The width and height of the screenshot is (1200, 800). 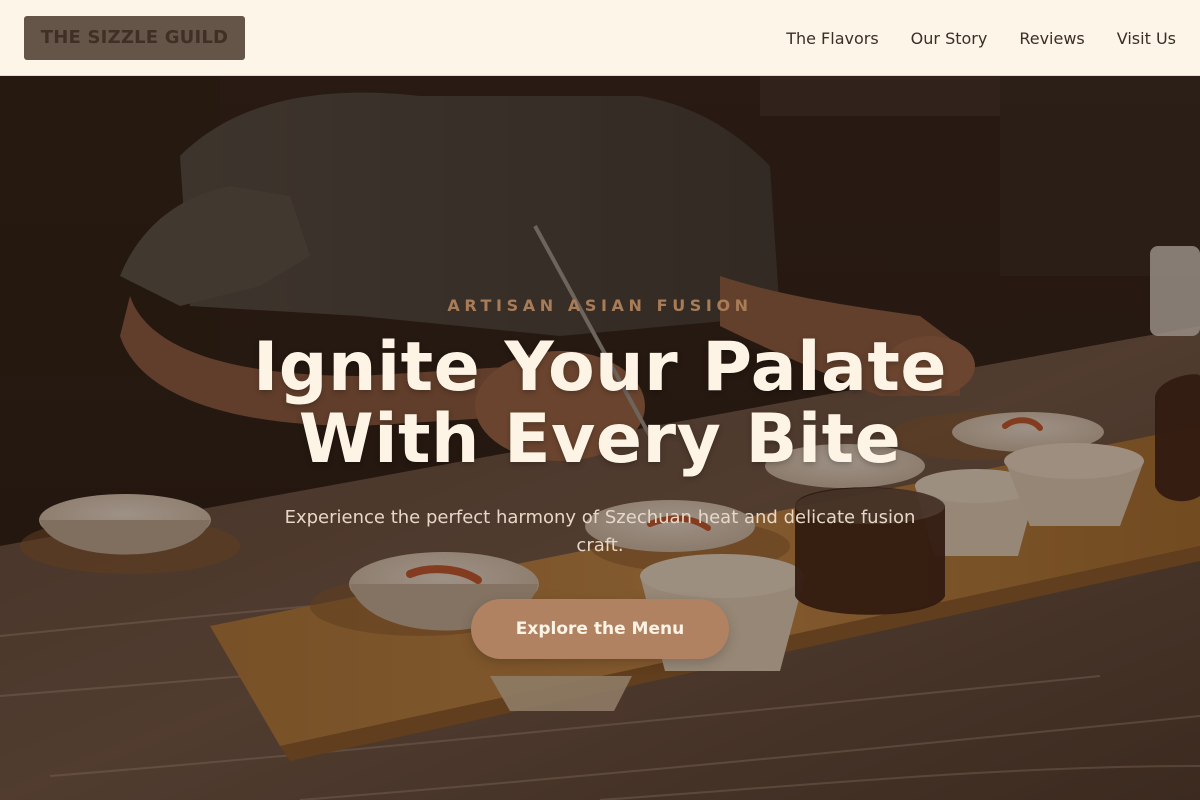 I want to click on hero-eyebrow: ARTISAN ASIAN FUSION, so click(x=600, y=305).